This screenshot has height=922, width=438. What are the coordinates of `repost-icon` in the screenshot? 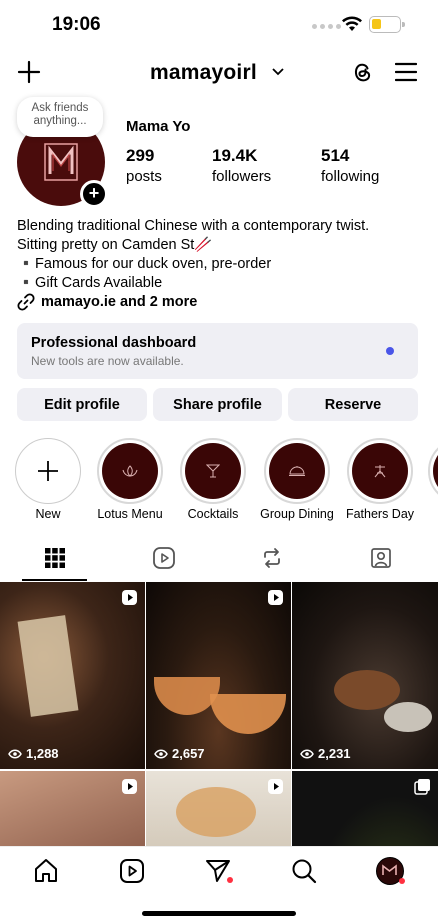 It's located at (271, 558).